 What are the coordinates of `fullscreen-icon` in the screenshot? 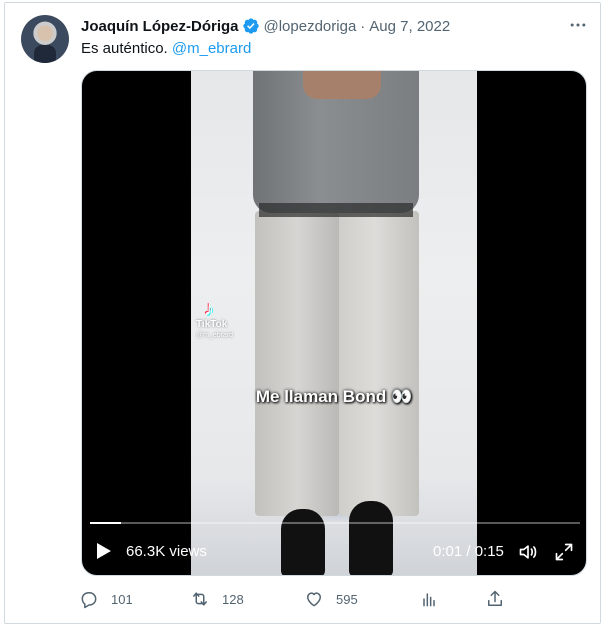 It's located at (564, 552).